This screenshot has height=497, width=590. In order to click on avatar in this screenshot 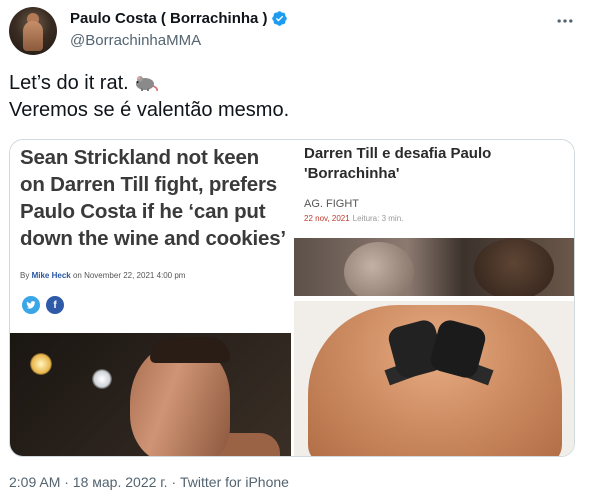, I will do `click(33, 31)`.